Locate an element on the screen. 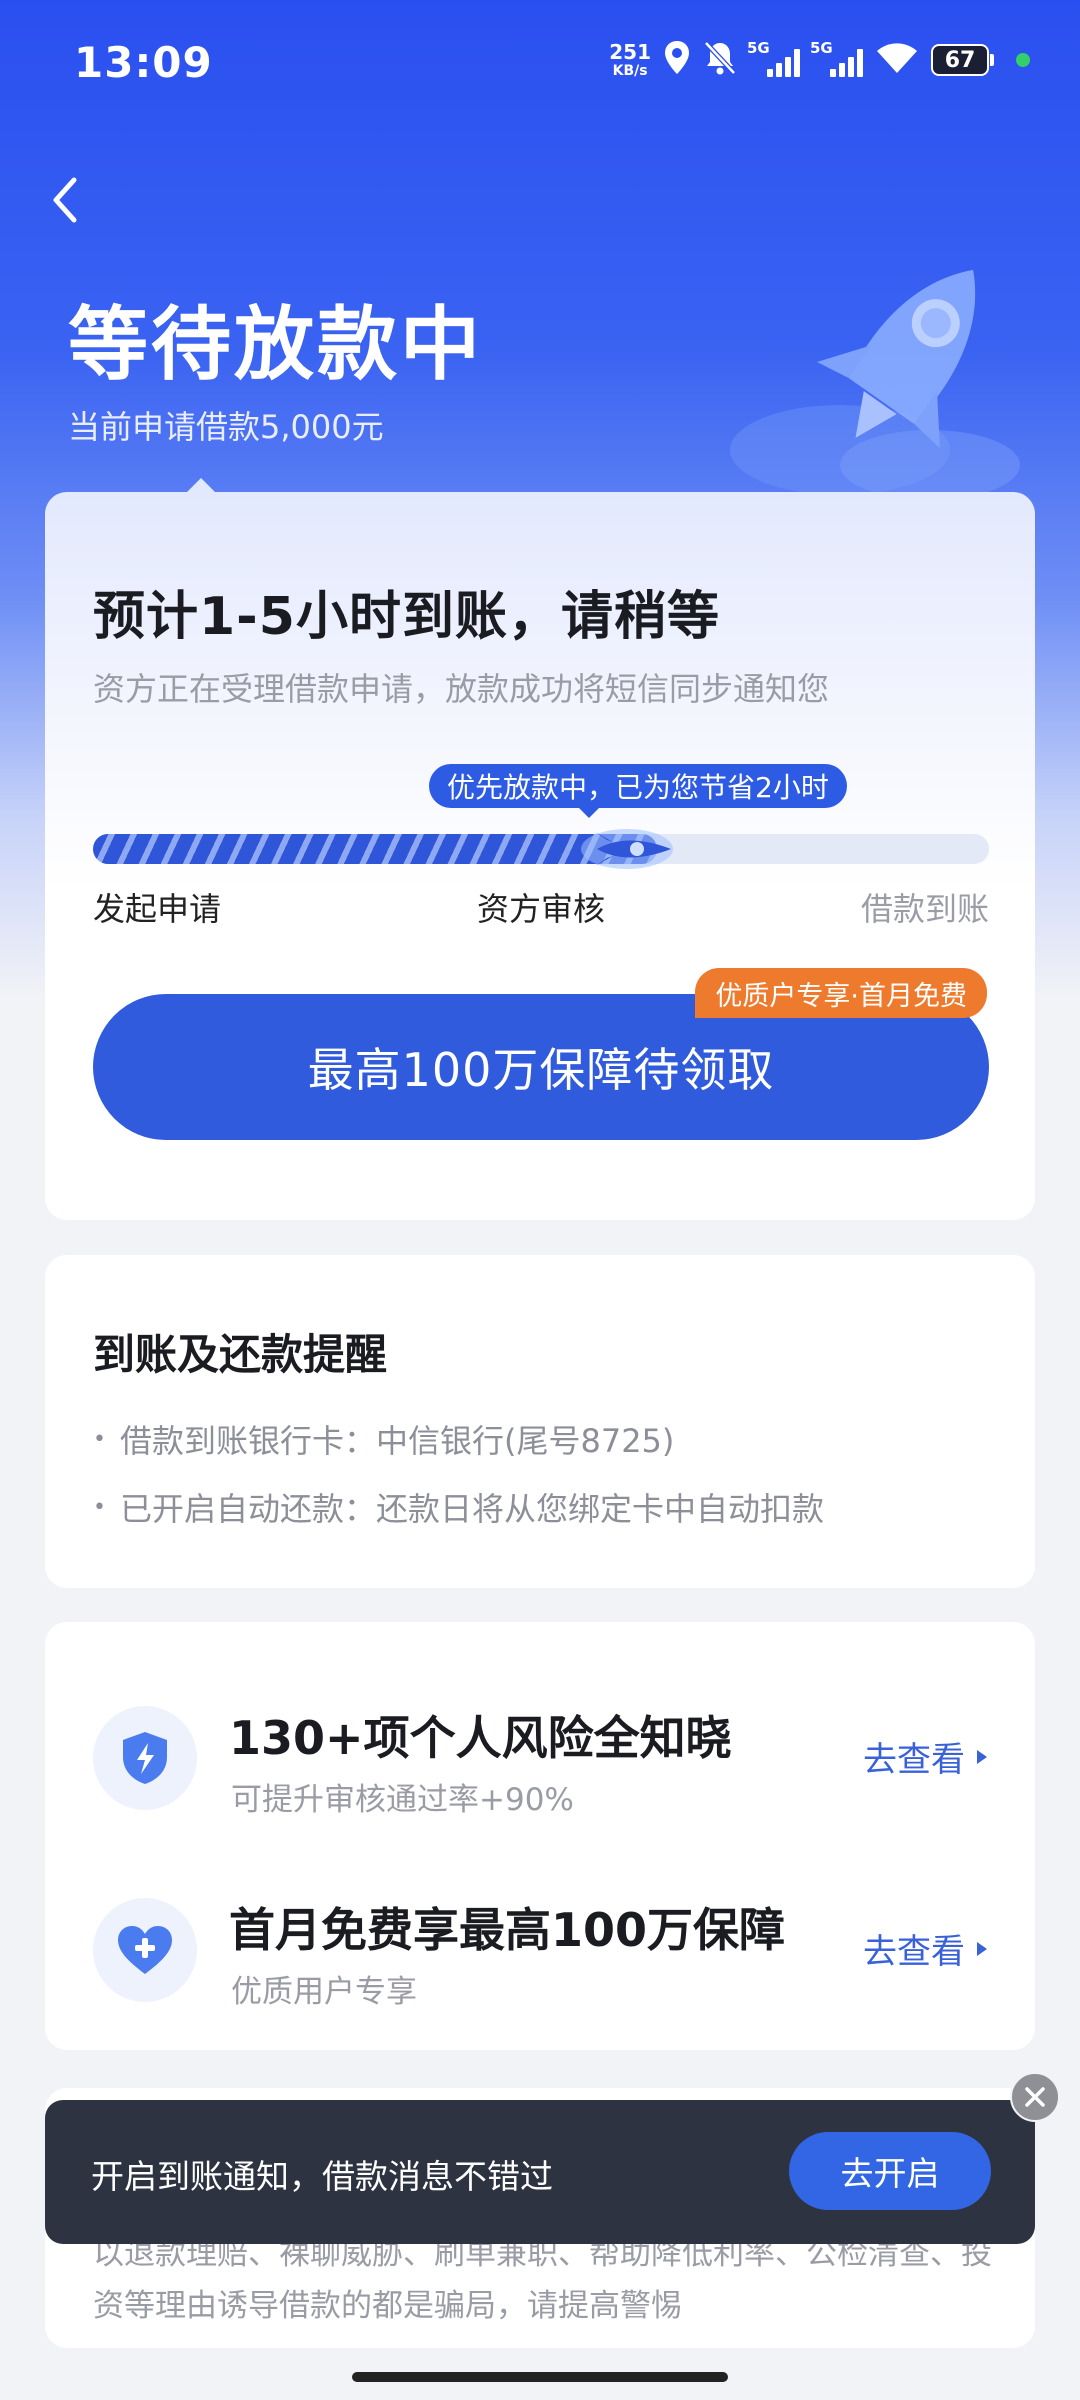 This screenshot has height=2400, width=1080. progress-bar is located at coordinates (541, 849).